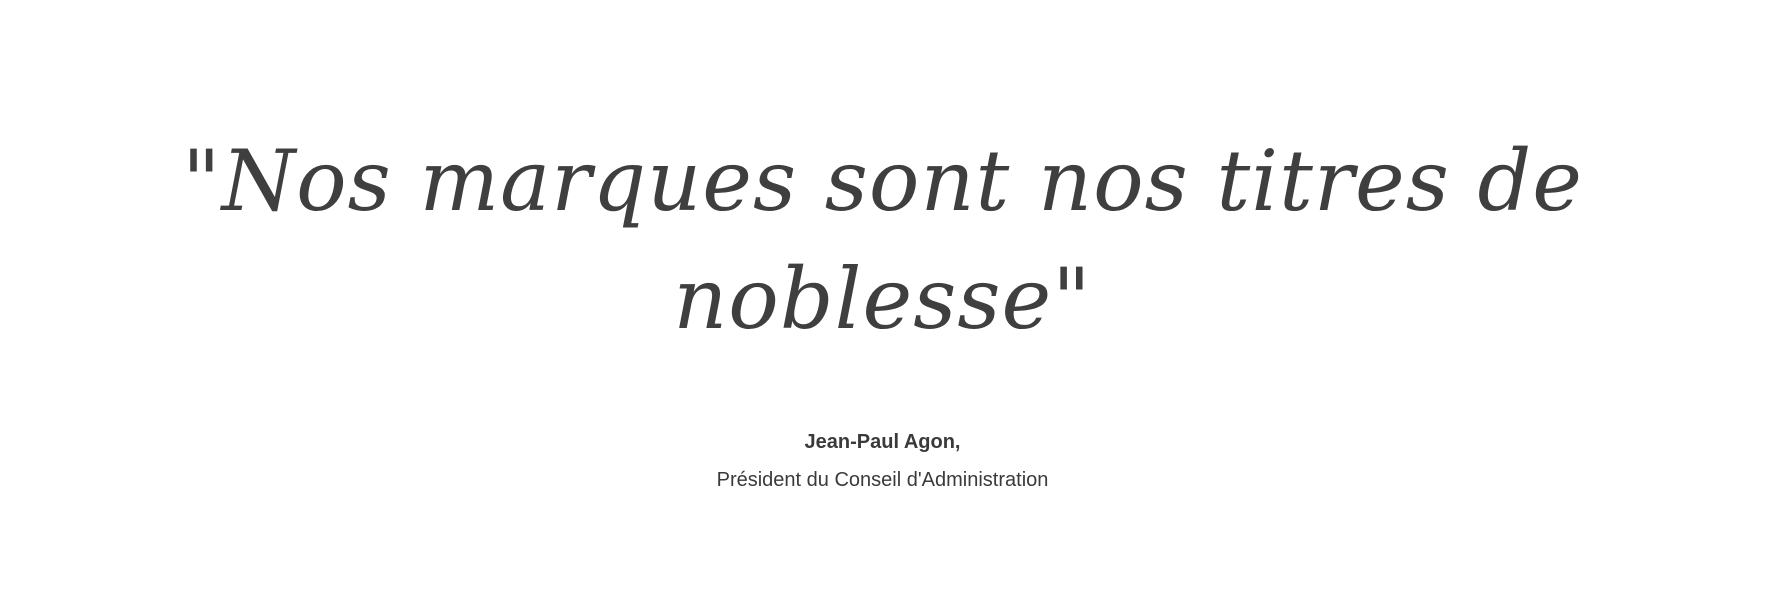 The image size is (1765, 590). Describe the element at coordinates (882, 480) in the screenshot. I see `author-title: Président du Conseil d'Administration` at that location.